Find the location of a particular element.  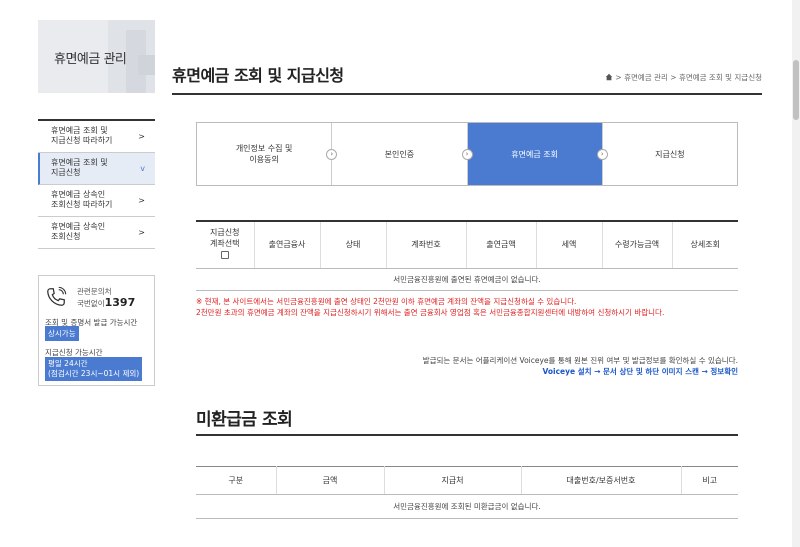

column-header: 세액 is located at coordinates (569, 245).